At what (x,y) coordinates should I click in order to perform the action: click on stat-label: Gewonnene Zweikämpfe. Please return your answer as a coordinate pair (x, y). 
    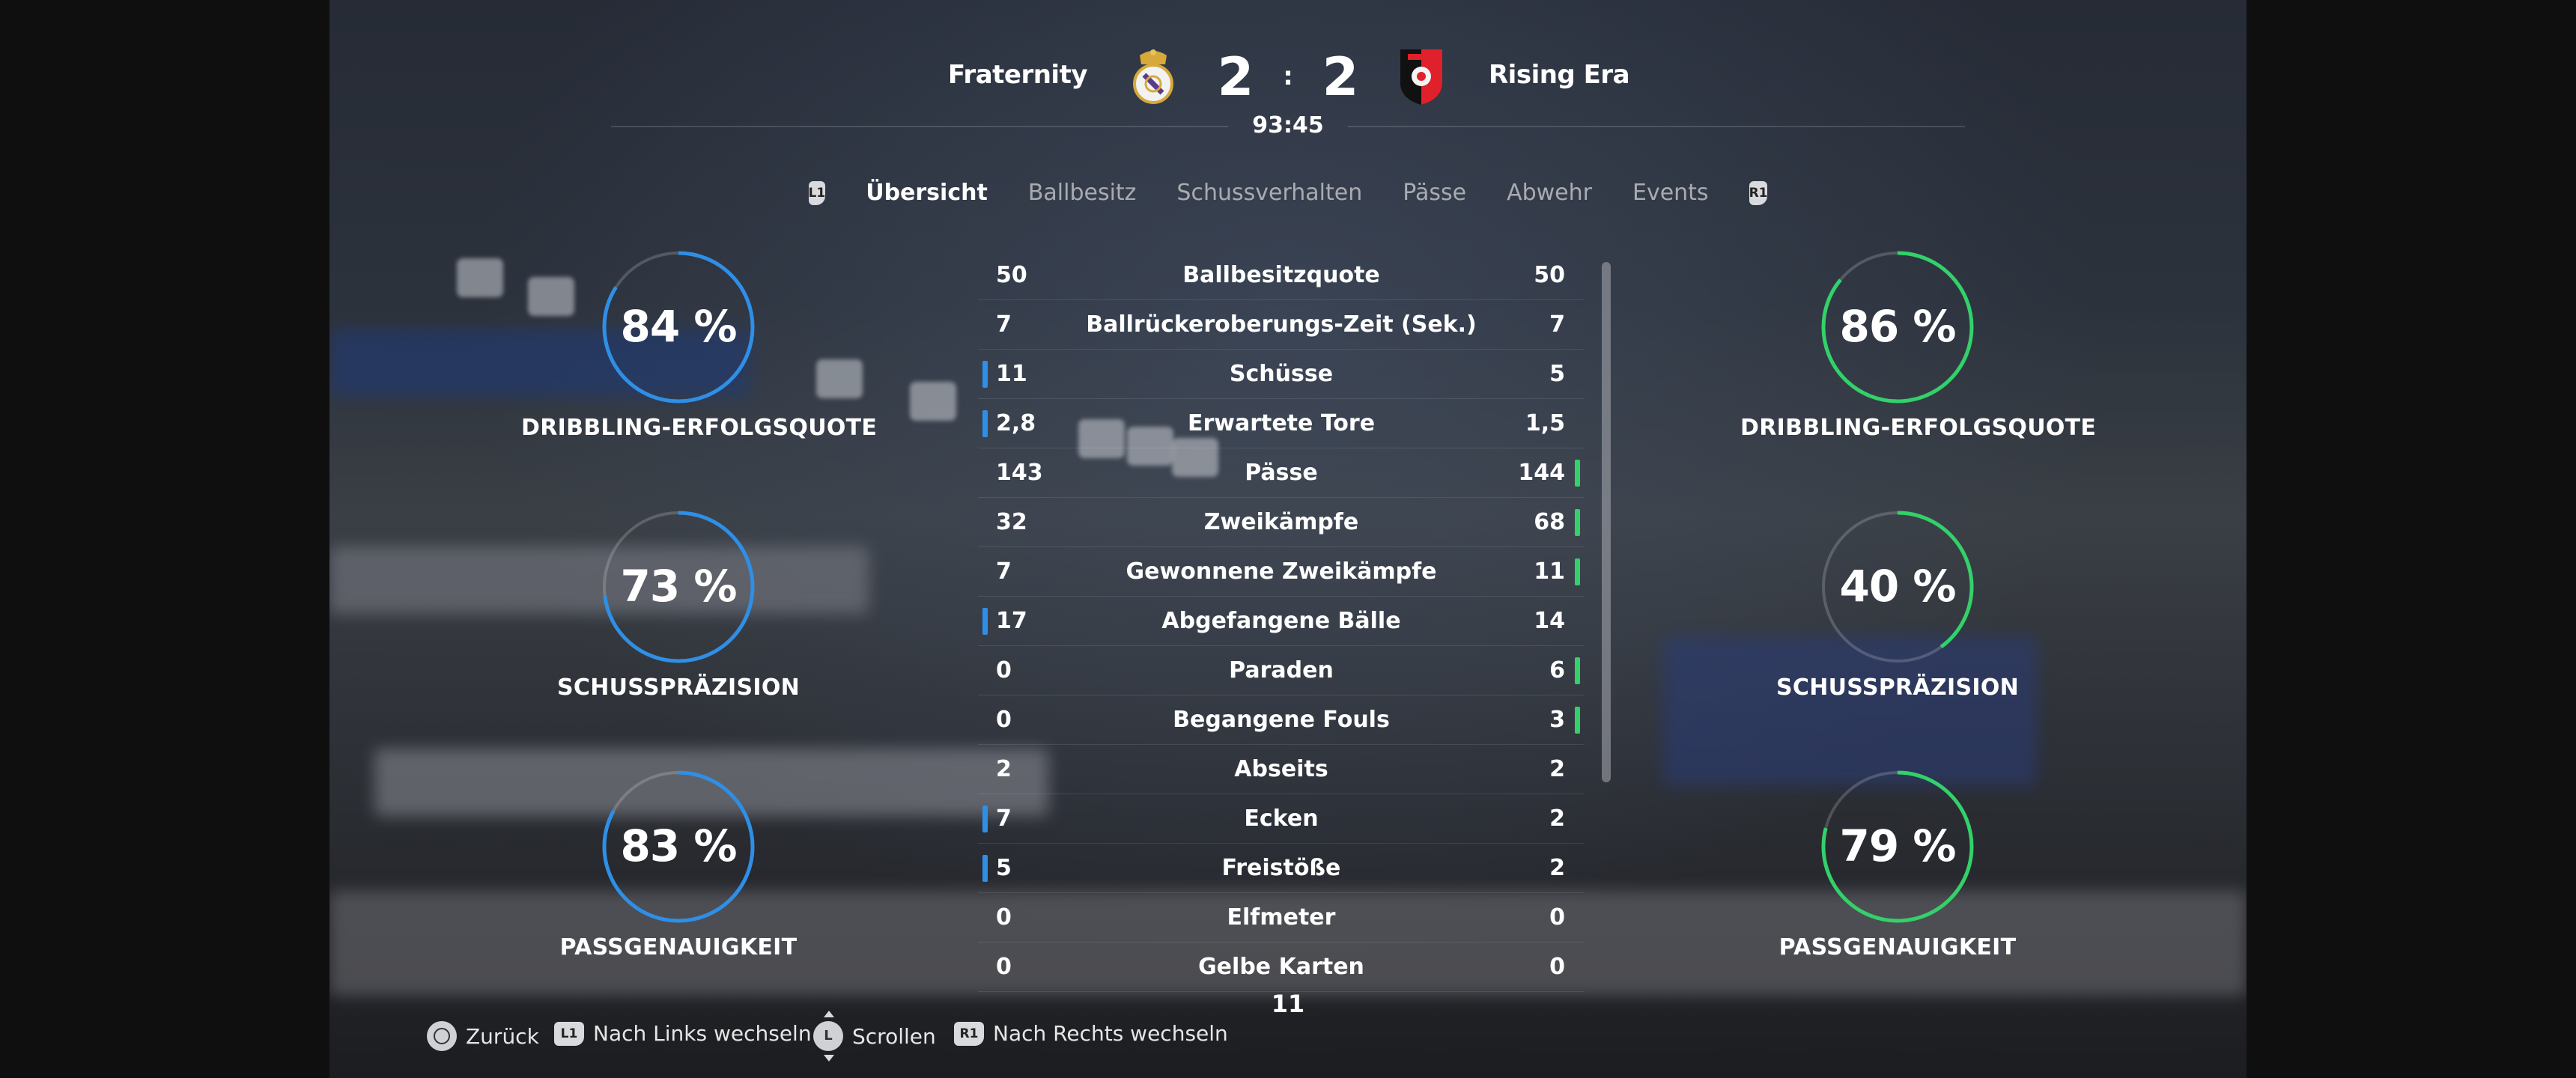
    Looking at the image, I should click on (1281, 571).